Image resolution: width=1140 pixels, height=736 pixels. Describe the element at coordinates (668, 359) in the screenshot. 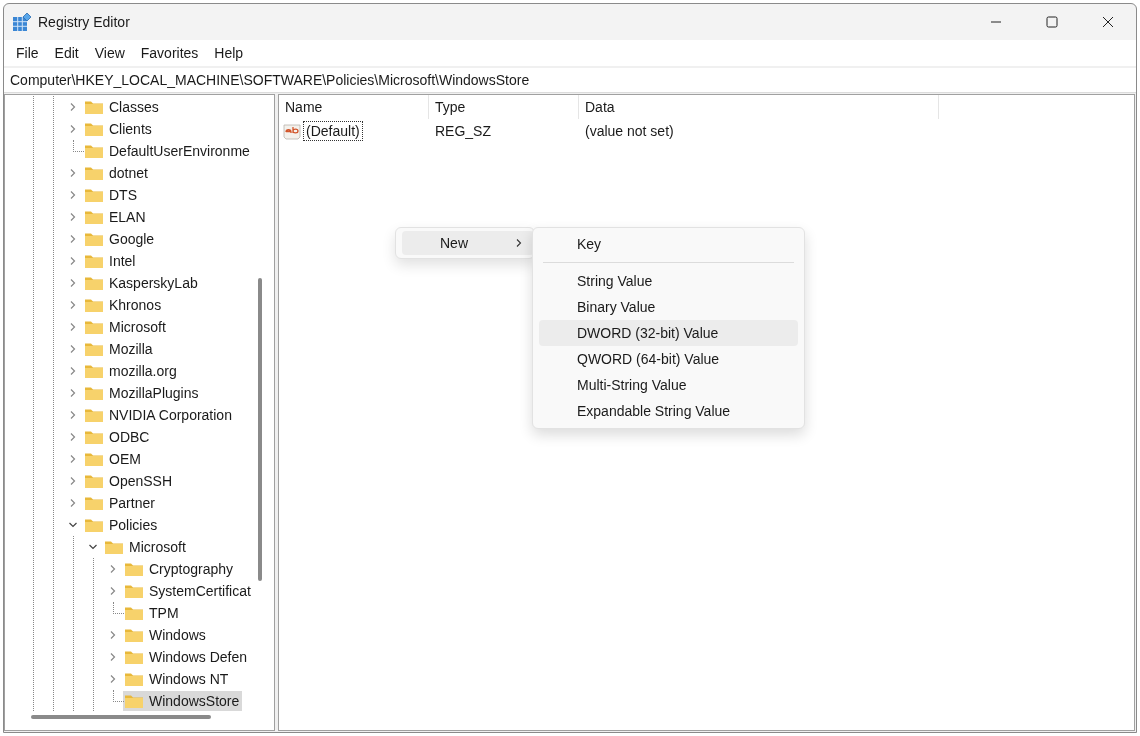

I see `menu-item: QWORD (64-bit) Value` at that location.